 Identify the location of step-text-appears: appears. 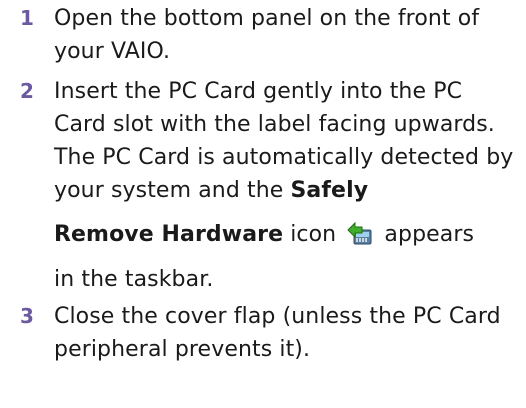
(426, 234).